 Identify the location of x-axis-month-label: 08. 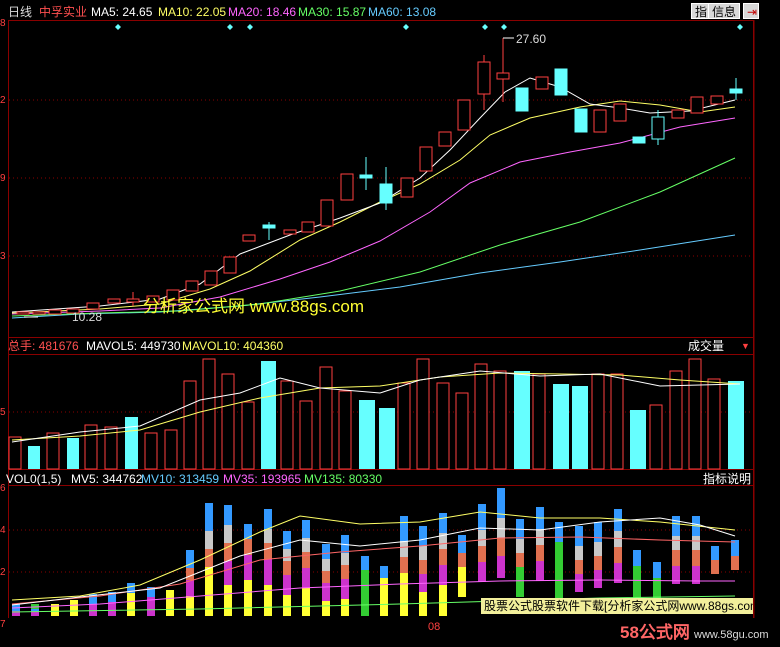
(434, 627).